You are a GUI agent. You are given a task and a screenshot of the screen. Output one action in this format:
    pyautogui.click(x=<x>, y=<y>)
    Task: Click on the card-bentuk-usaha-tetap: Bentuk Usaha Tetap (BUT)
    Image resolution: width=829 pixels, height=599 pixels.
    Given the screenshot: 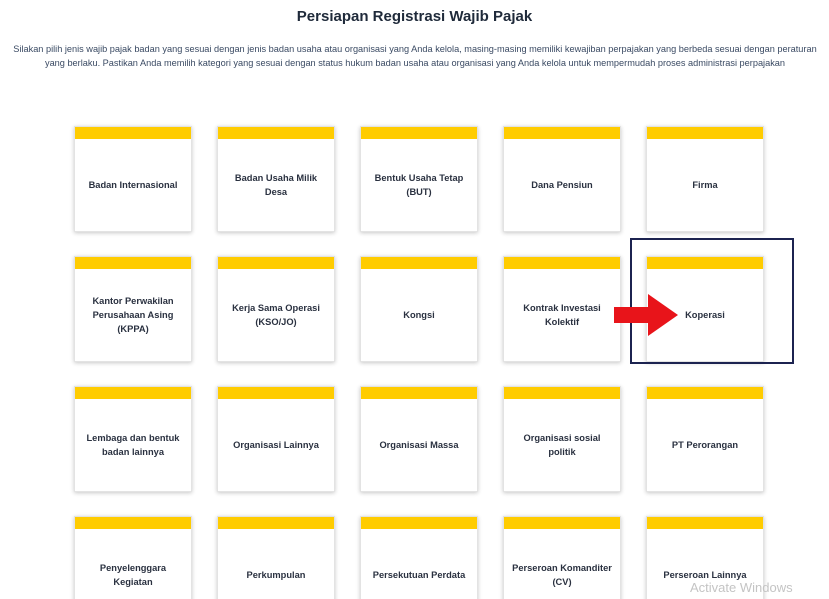 What is the action you would take?
    pyautogui.click(x=419, y=179)
    